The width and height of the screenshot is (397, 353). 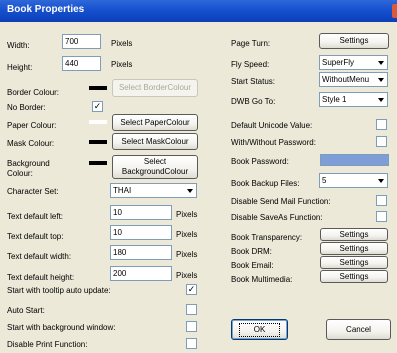 What do you see at coordinates (98, 88) in the screenshot?
I see `border-colour-swatch` at bounding box center [98, 88].